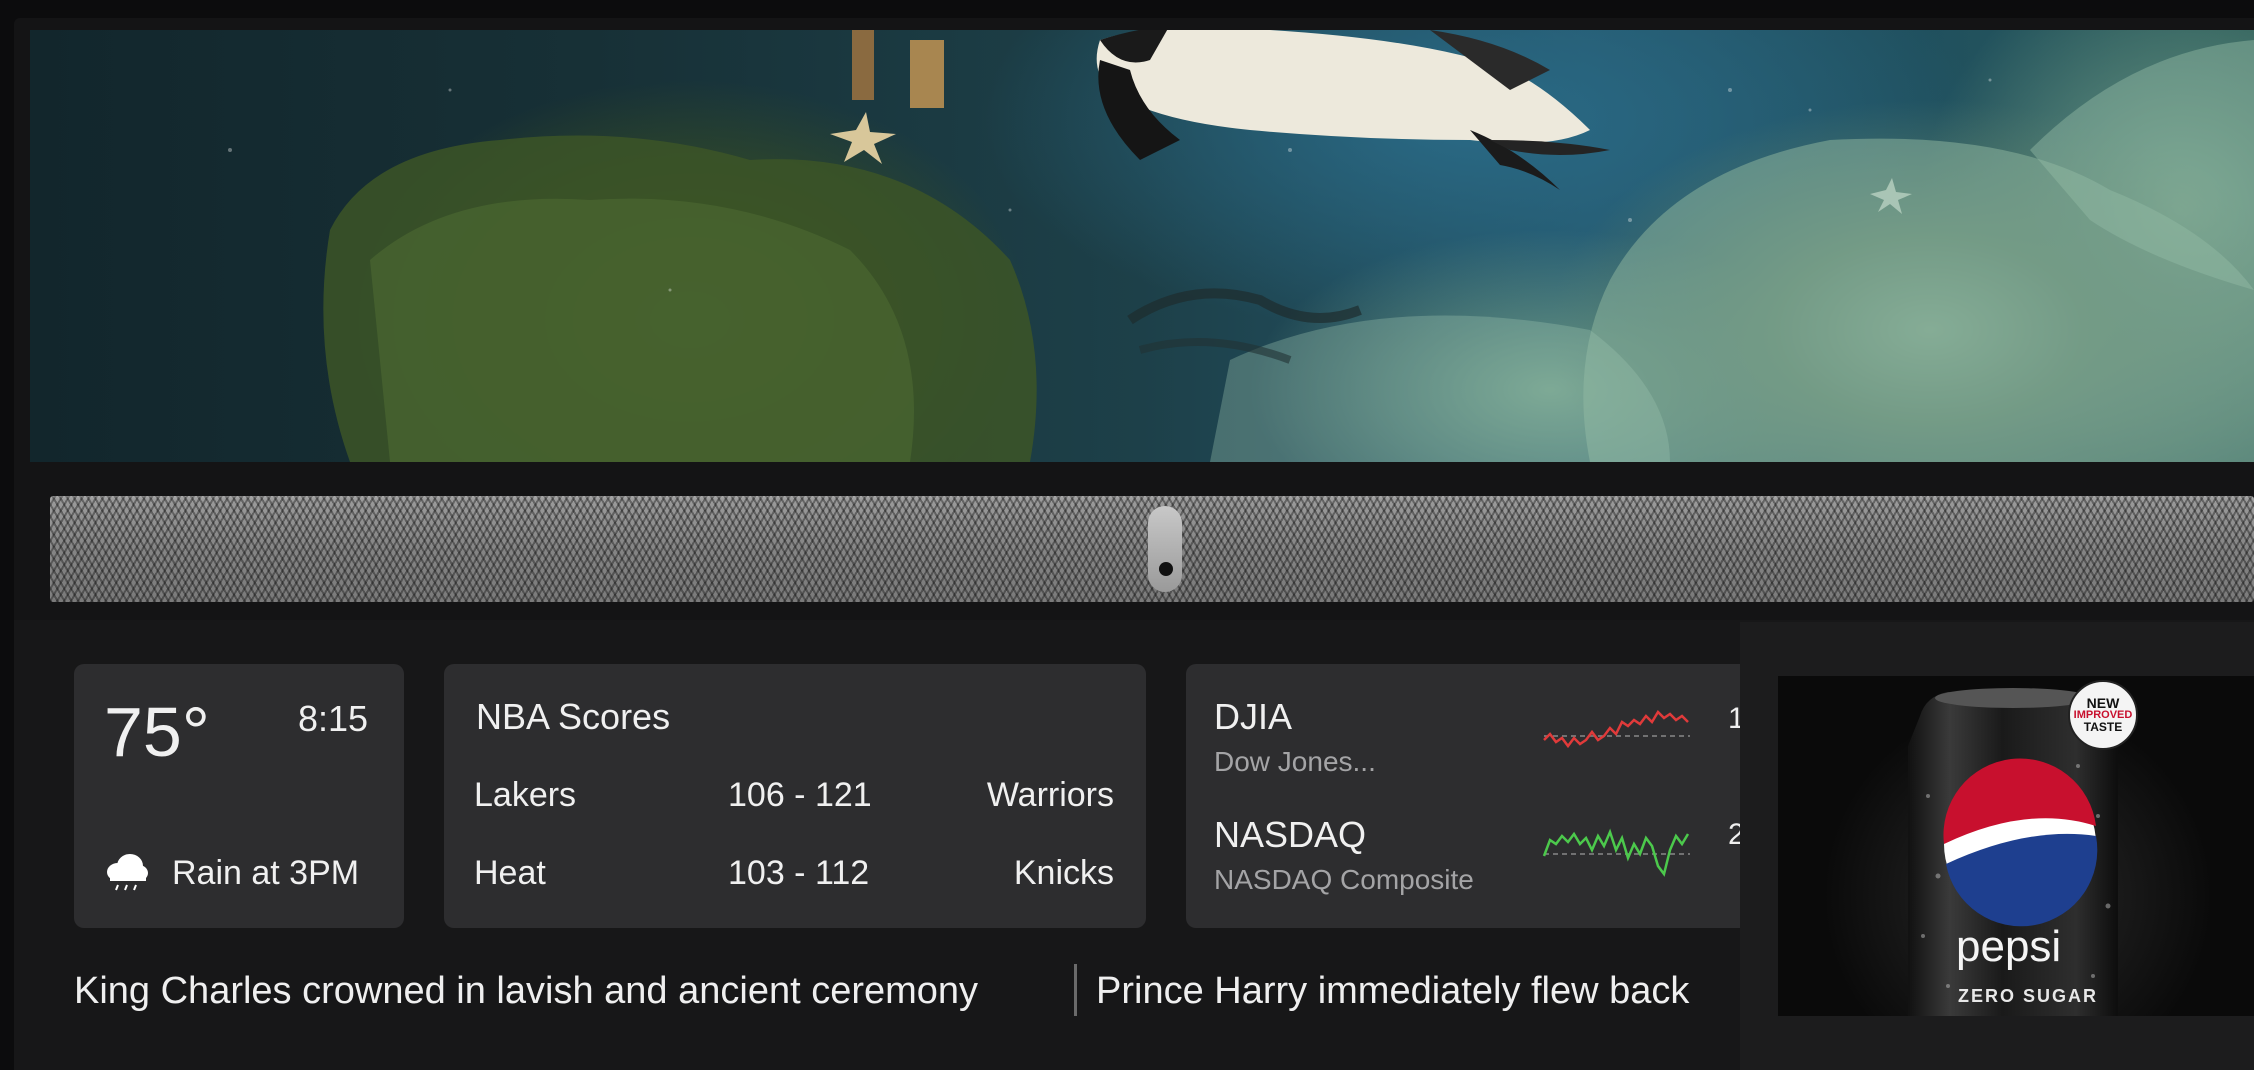 The width and height of the screenshot is (2254, 1070). Describe the element at coordinates (1063, 873) in the screenshot. I see `nba-team-away: Knicks` at that location.